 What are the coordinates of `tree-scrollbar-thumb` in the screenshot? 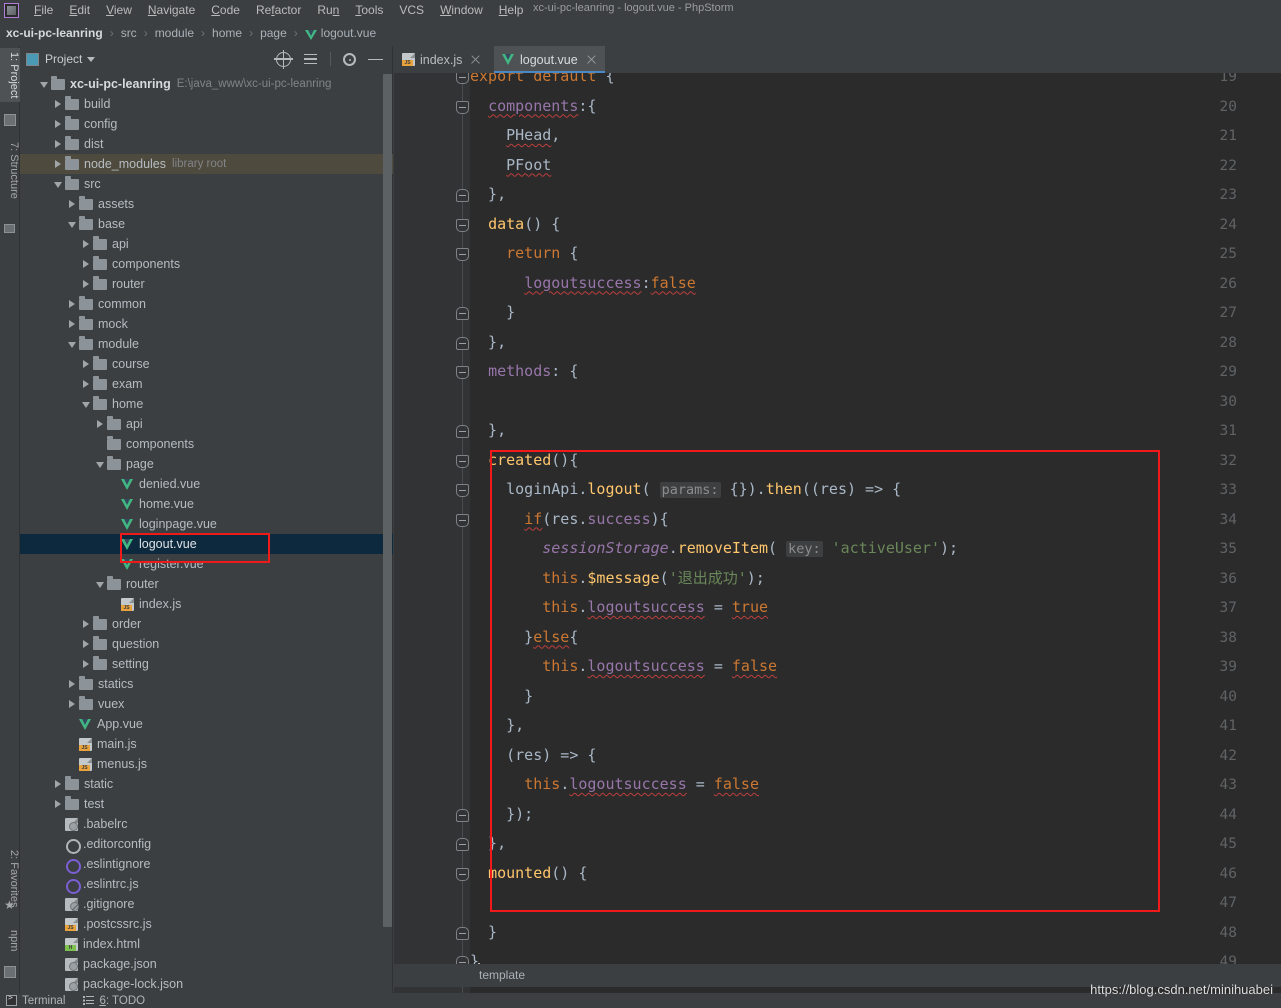 It's located at (387, 500).